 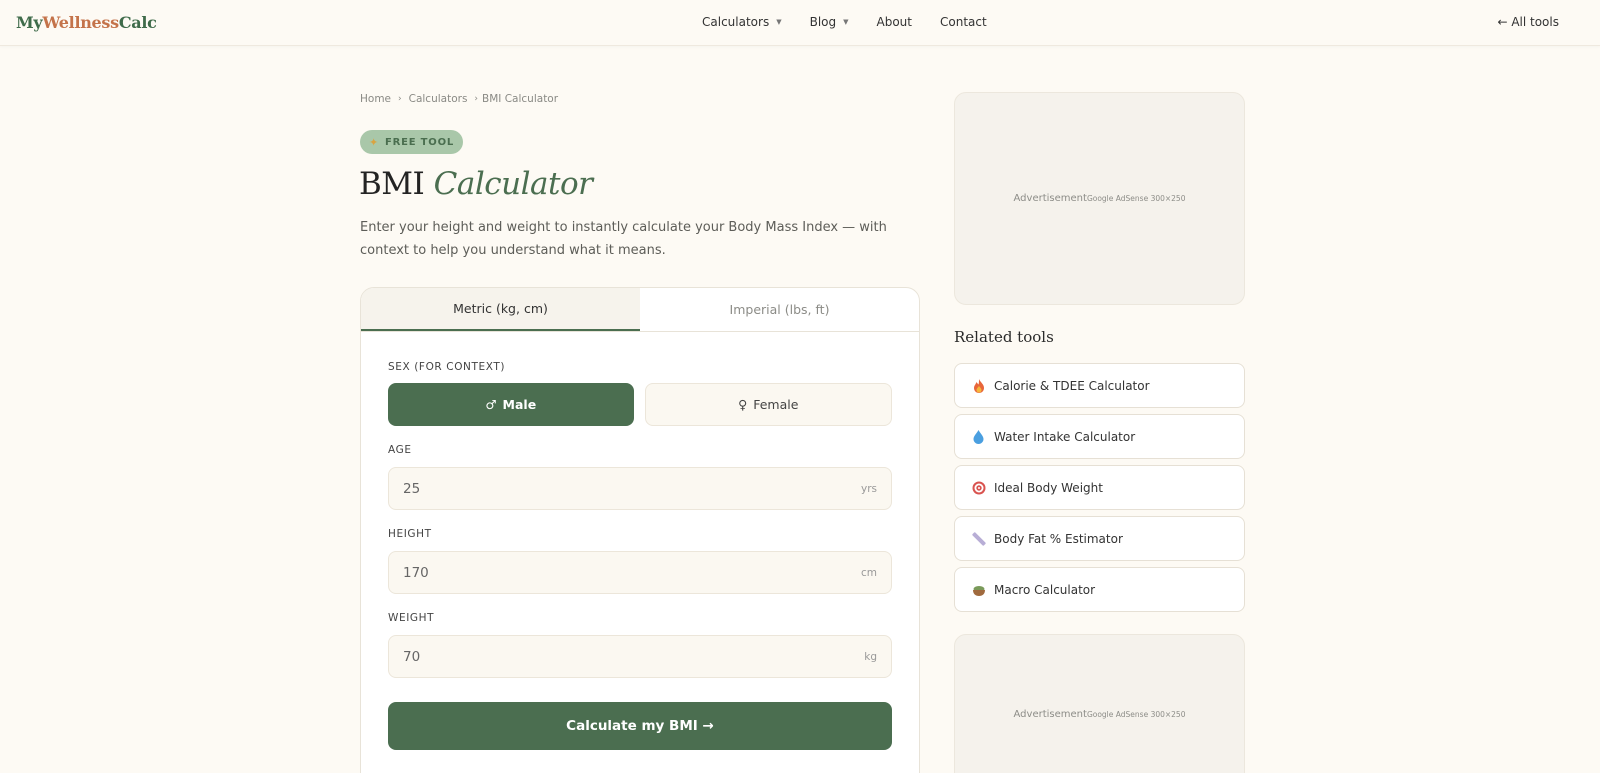 I want to click on tab-metric: Metric (kg, cm), so click(x=500, y=309).